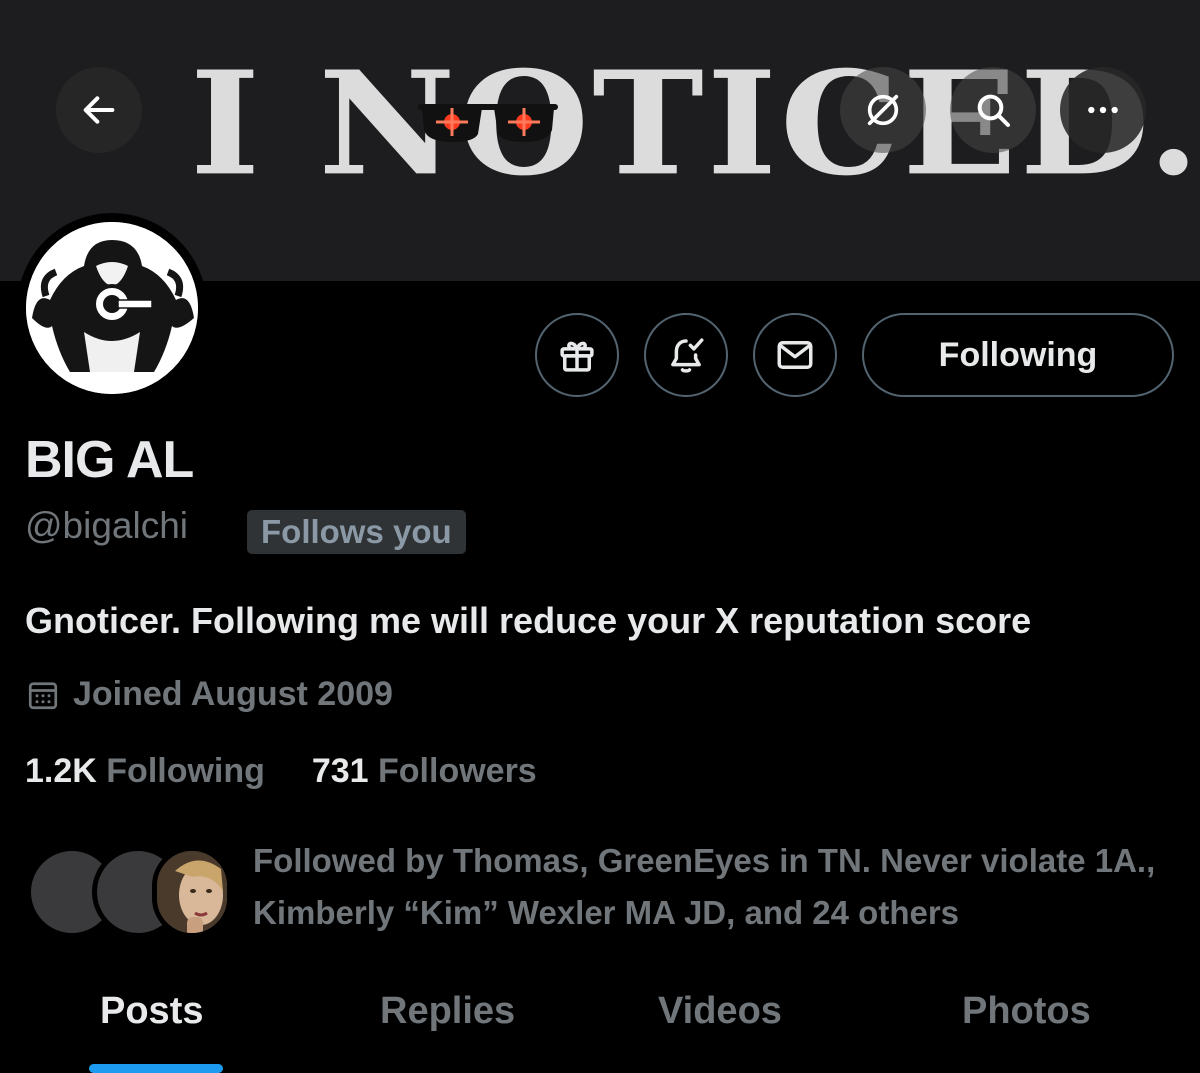 Image resolution: width=1200 pixels, height=1073 pixels. Describe the element at coordinates (281, 771) in the screenshot. I see `follow-stats: 1.2K Following 731 Followers` at that location.